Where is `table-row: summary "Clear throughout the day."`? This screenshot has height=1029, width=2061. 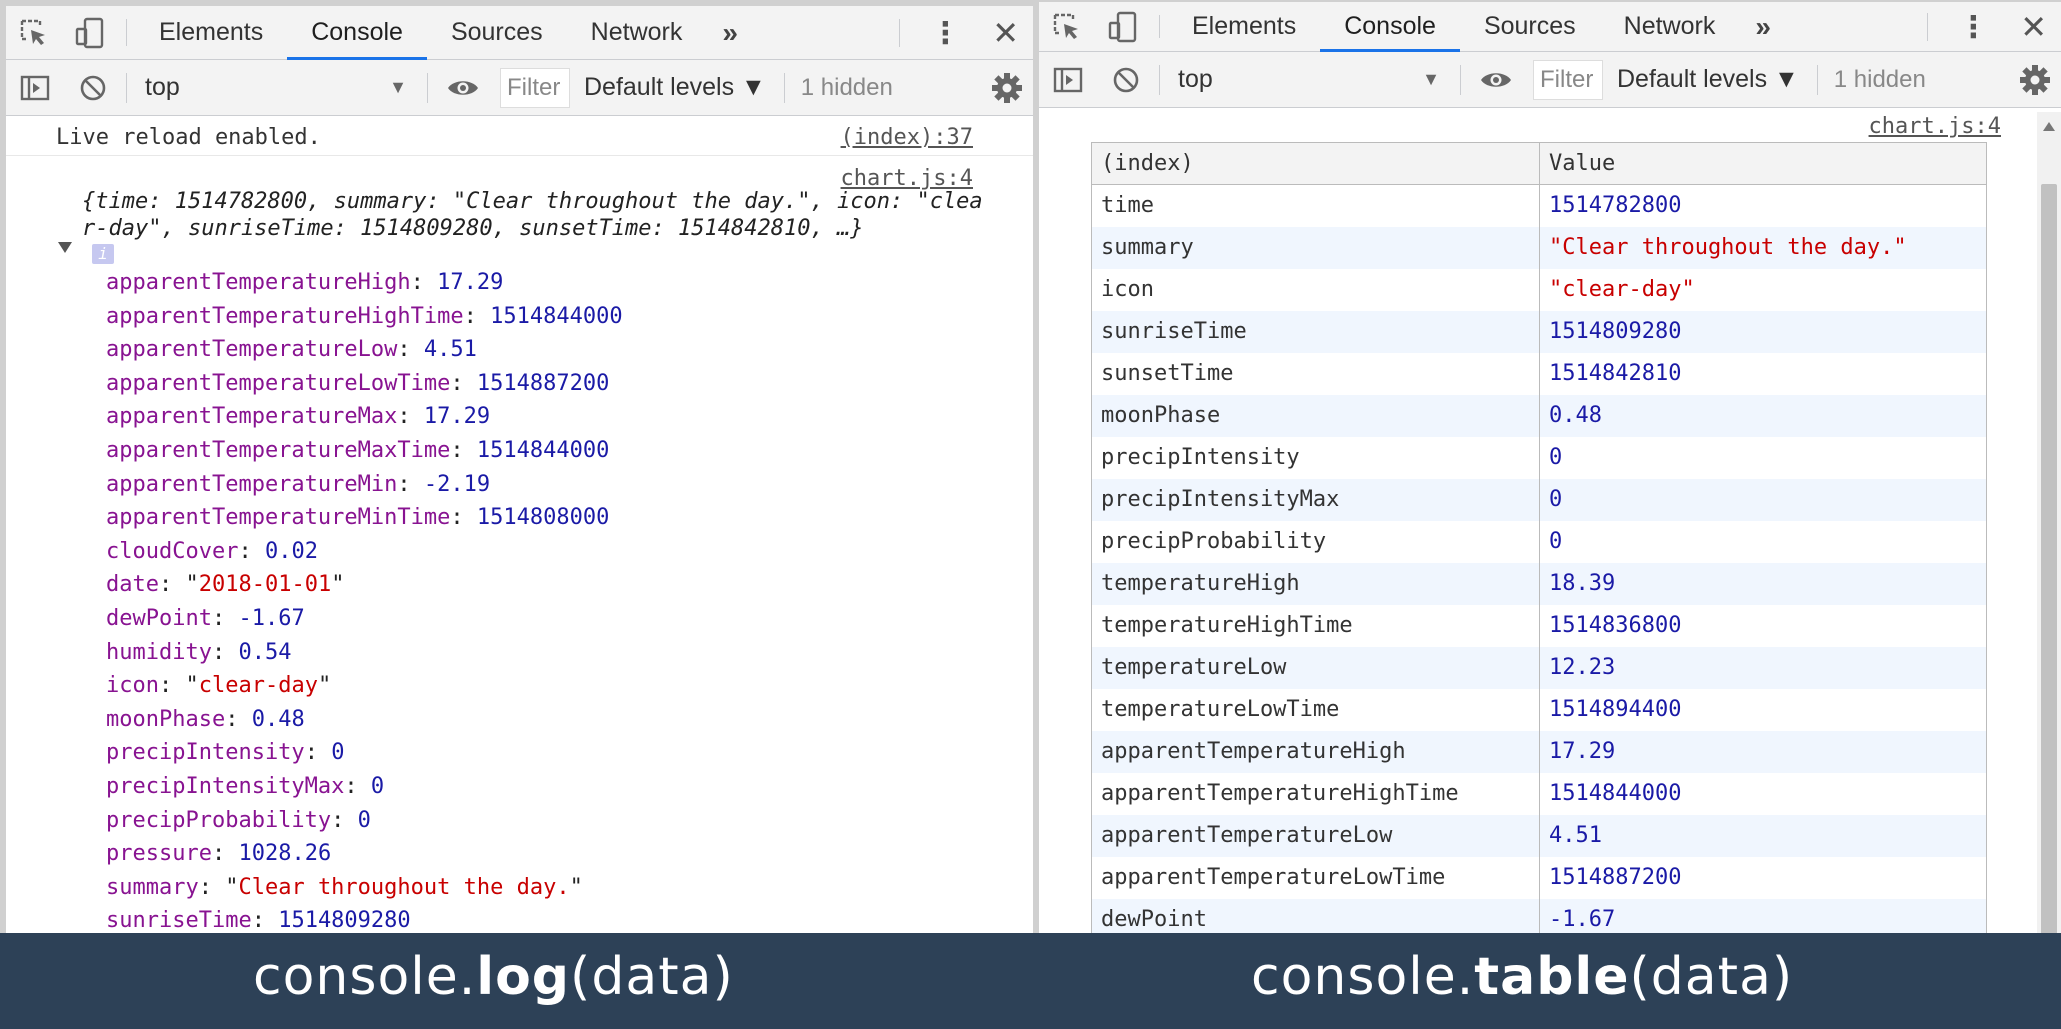
table-row: summary "Clear throughout the day." is located at coordinates (1539, 247).